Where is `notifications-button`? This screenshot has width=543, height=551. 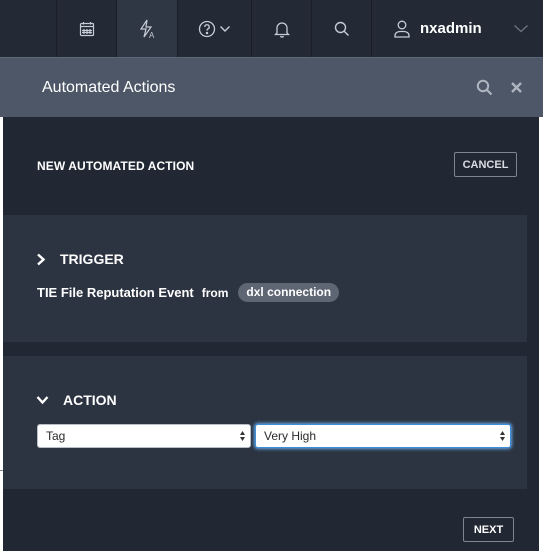 notifications-button is located at coordinates (281, 28).